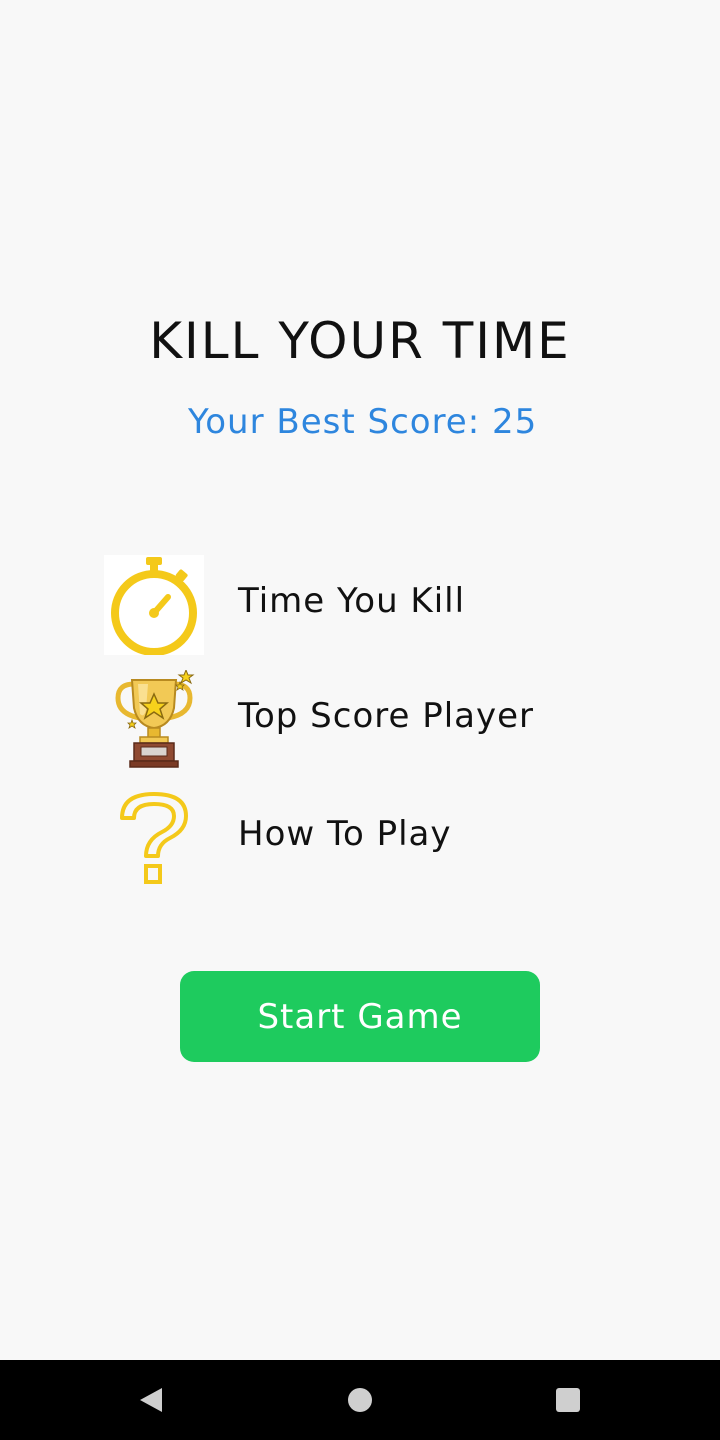  What do you see at coordinates (345, 834) in the screenshot?
I see `menu-item-label: How To Play` at bounding box center [345, 834].